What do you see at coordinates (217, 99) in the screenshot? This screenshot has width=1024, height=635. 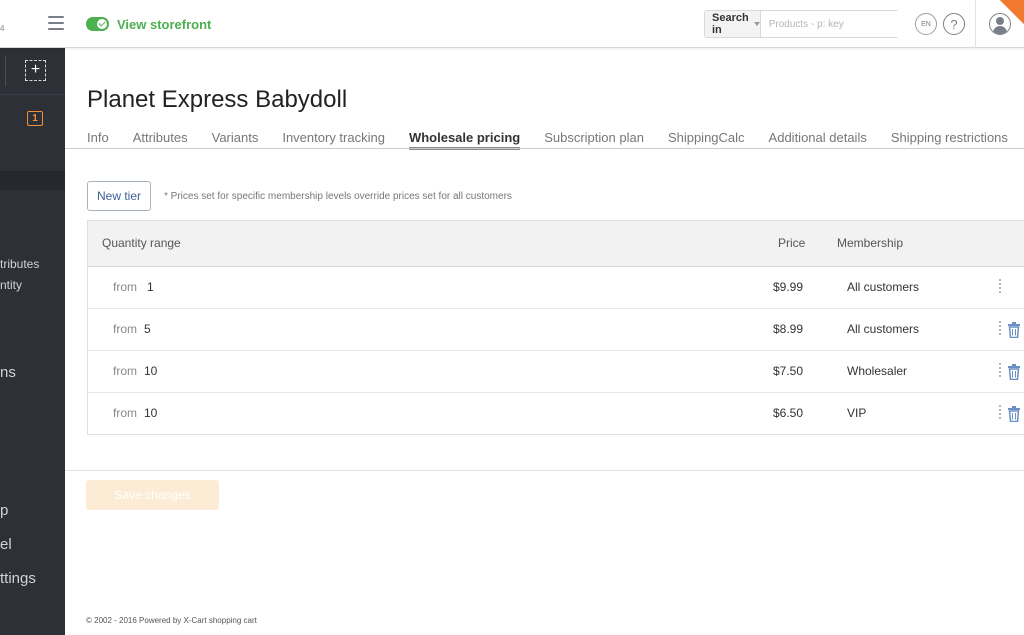 I see `page-title: Planet Express Babydoll` at bounding box center [217, 99].